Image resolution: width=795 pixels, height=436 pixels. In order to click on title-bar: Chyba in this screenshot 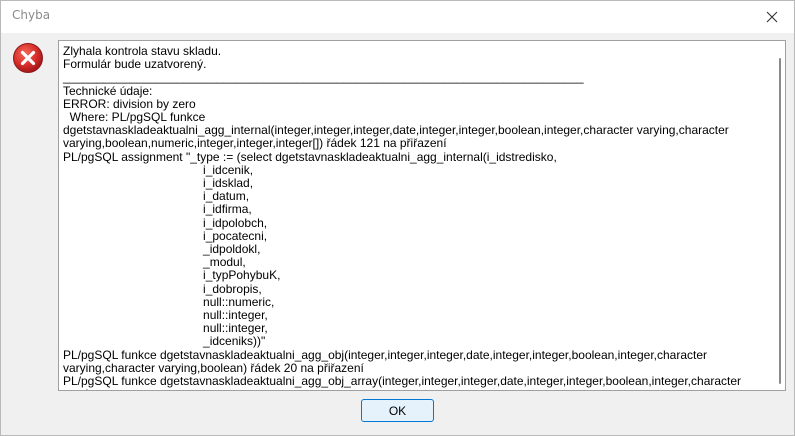, I will do `click(397, 17)`.